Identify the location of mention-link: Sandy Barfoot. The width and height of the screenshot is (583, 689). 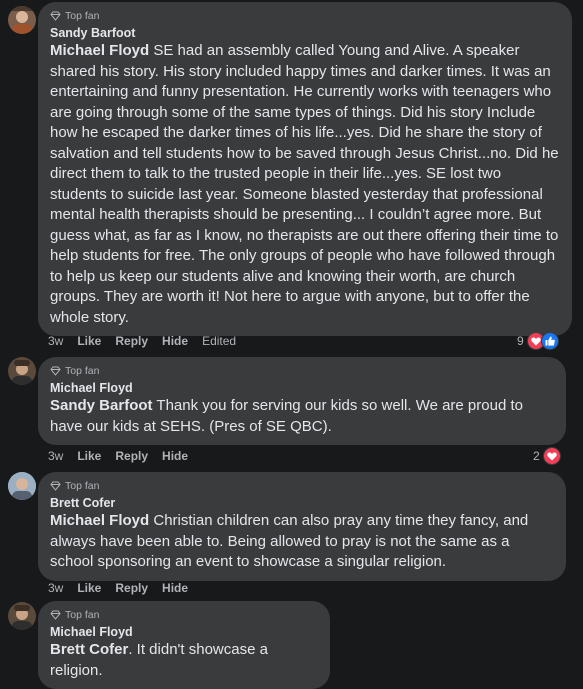
(101, 405).